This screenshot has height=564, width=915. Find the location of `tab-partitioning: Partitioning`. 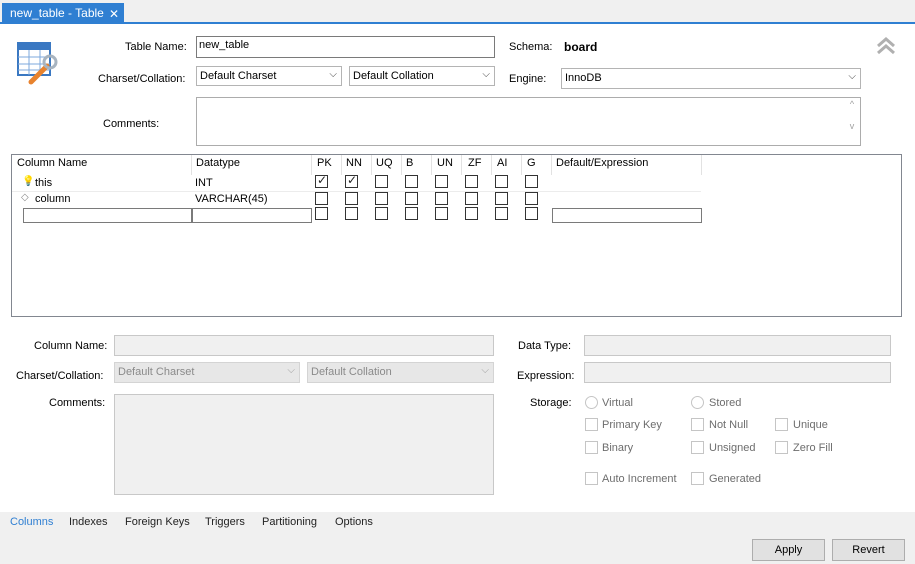

tab-partitioning: Partitioning is located at coordinates (289, 522).